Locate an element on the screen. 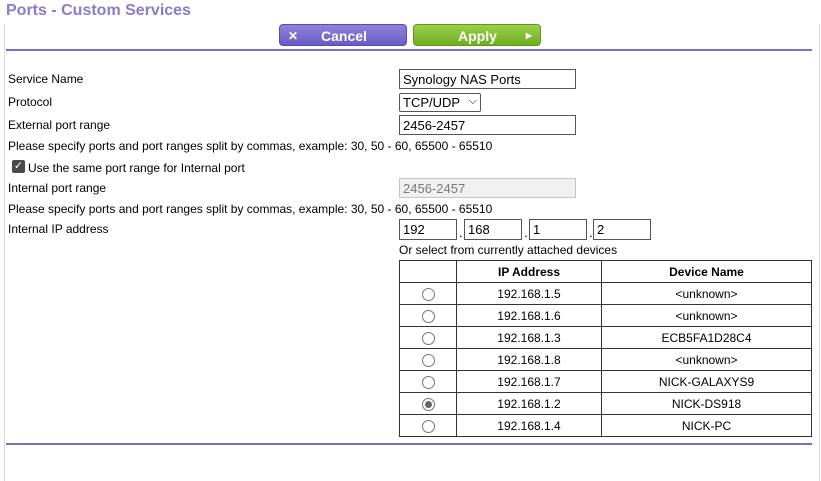  table-row: 192.168.1.7 NICK-GALAXYS9 is located at coordinates (605, 381).